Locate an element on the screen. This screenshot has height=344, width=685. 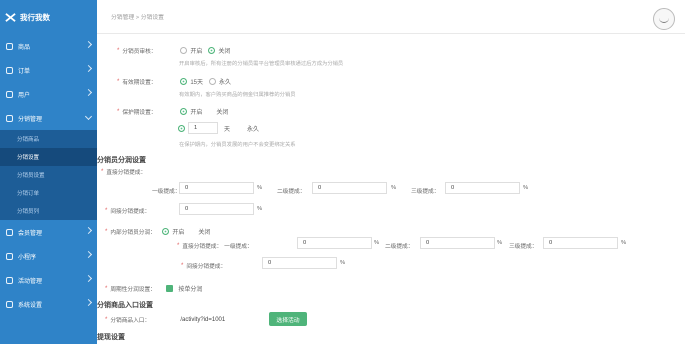
internal-indirect-label: 间接分销提成： is located at coordinates (206, 267).